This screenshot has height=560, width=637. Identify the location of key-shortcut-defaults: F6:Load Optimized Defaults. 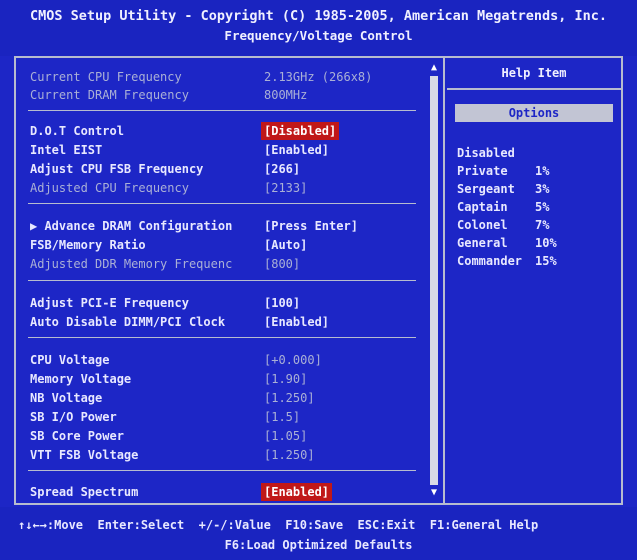
(318, 545).